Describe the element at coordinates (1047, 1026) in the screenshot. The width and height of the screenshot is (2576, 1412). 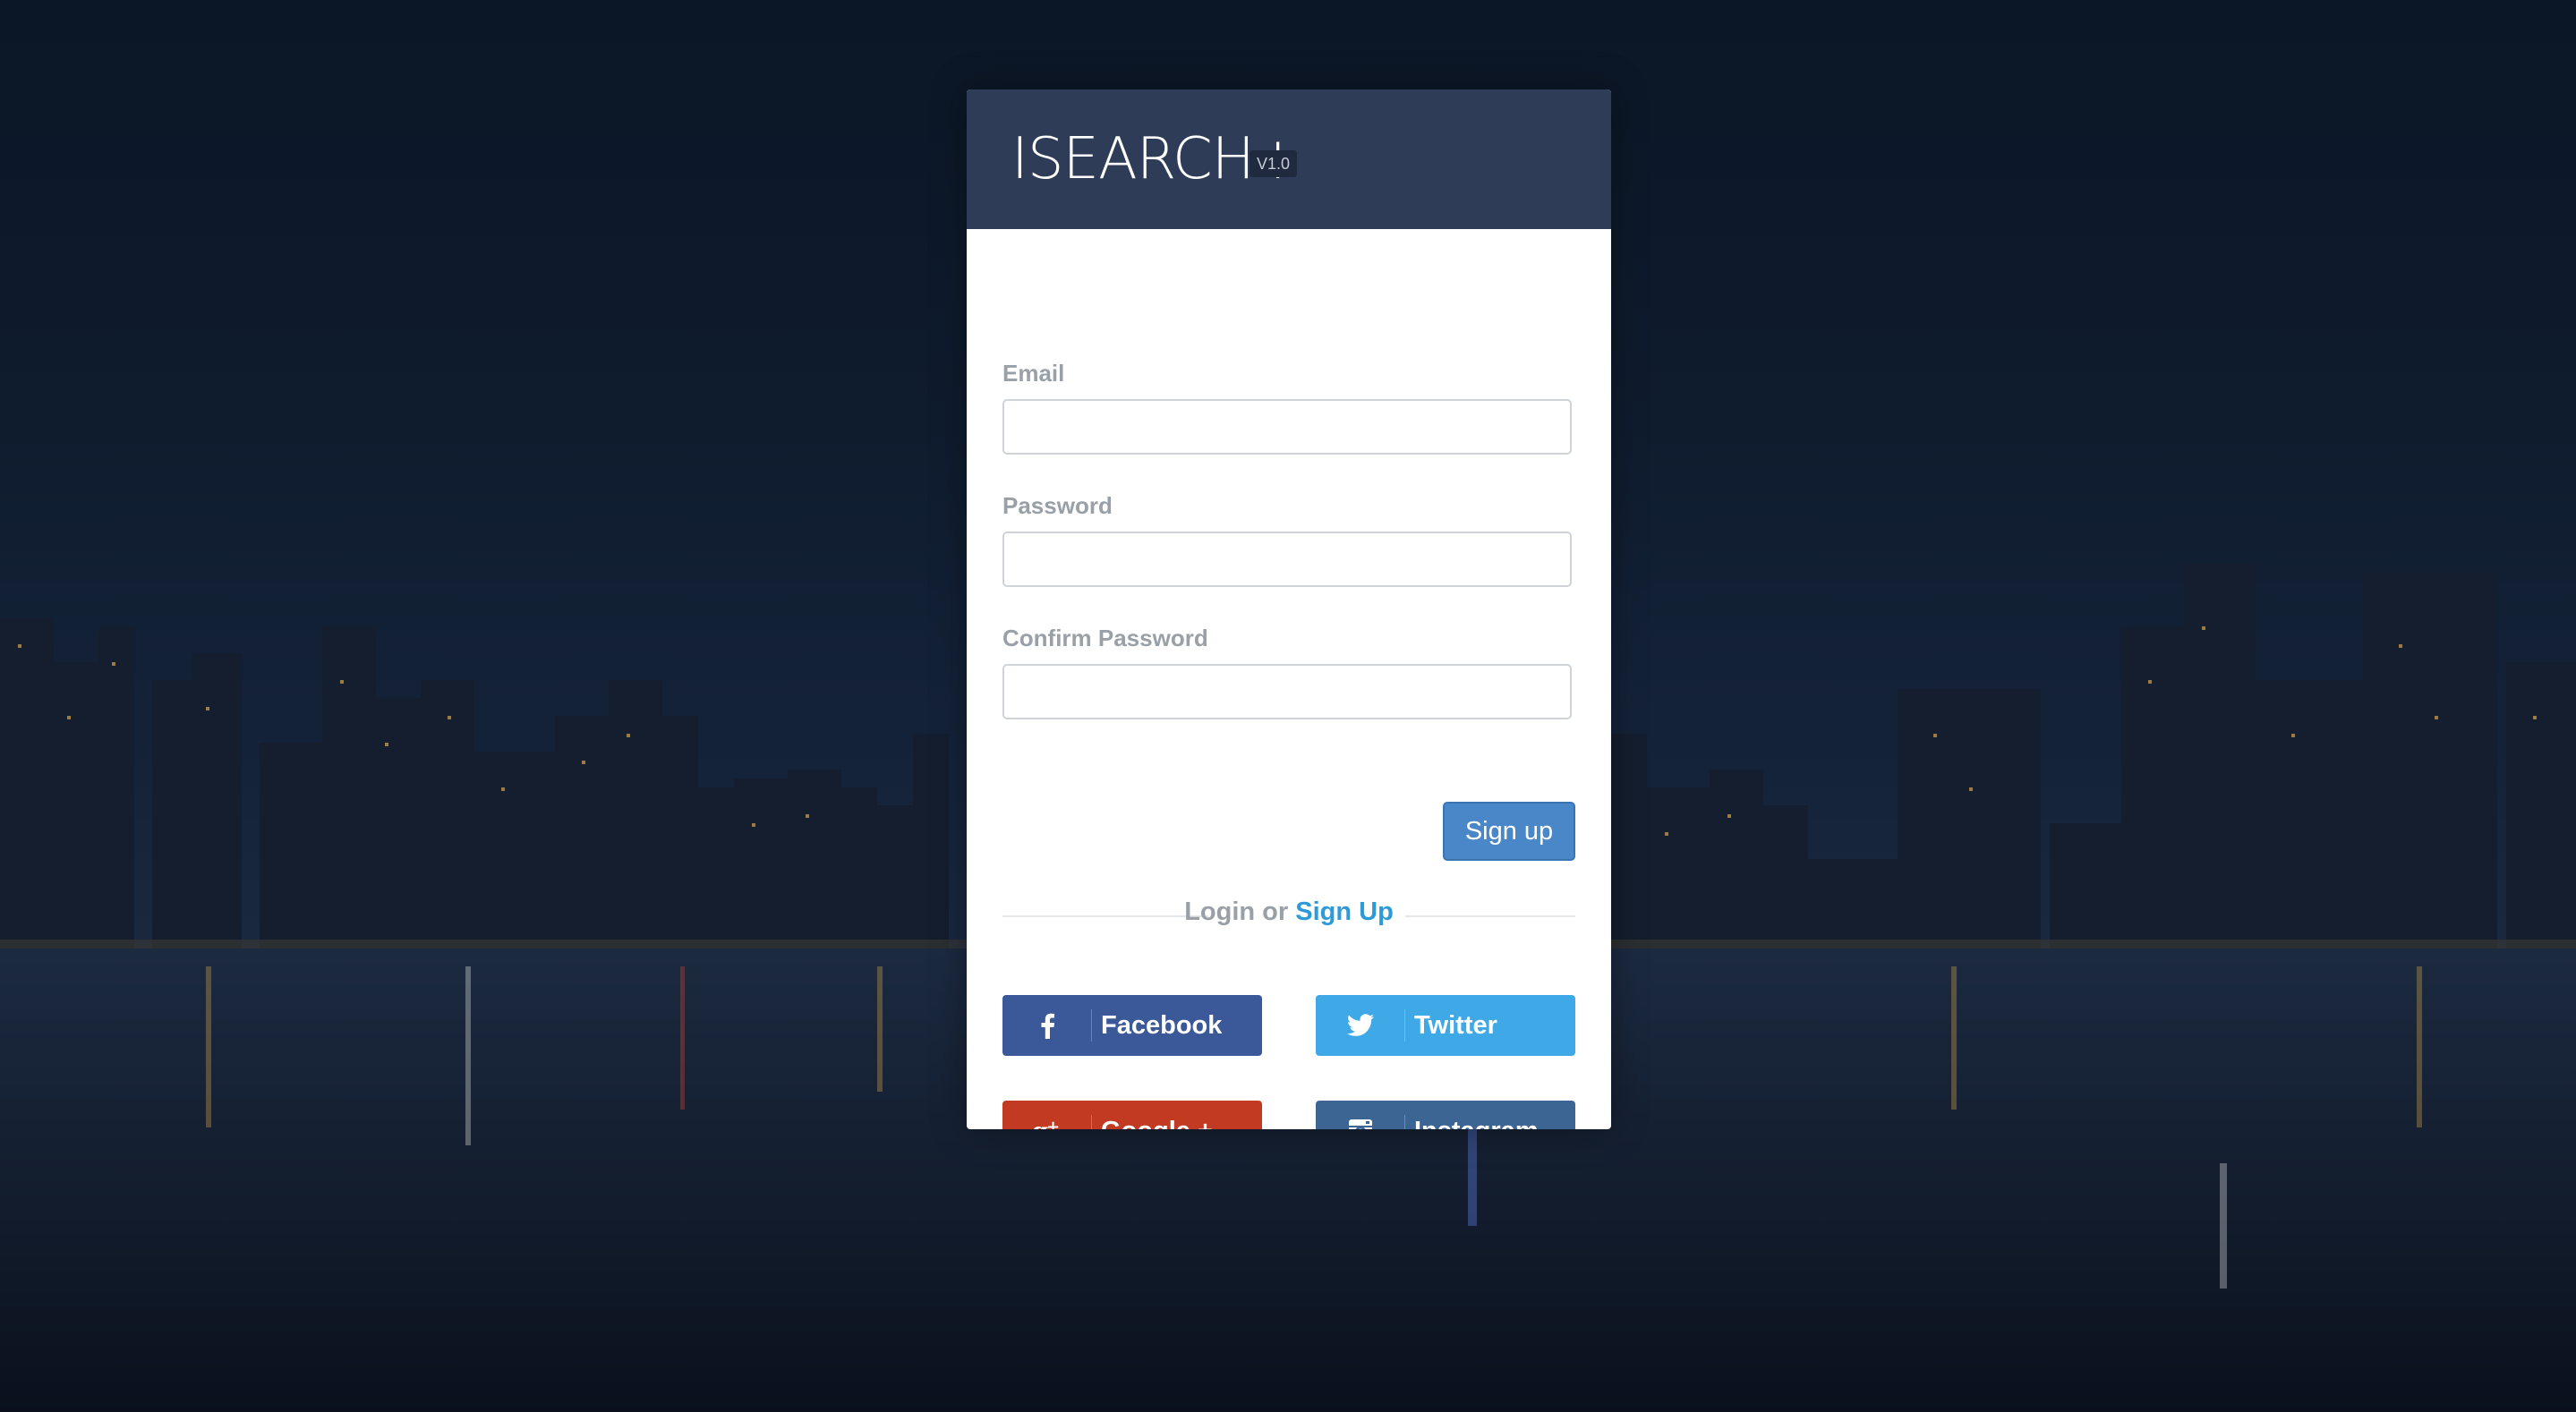
I see `facebook-icon` at that location.